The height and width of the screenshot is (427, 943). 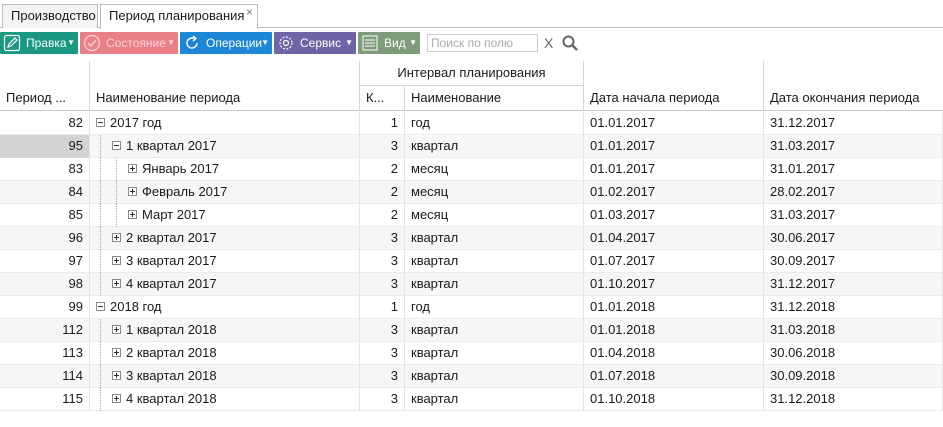 I want to click on period-name: 2 квартал 2017, so click(x=171, y=237).